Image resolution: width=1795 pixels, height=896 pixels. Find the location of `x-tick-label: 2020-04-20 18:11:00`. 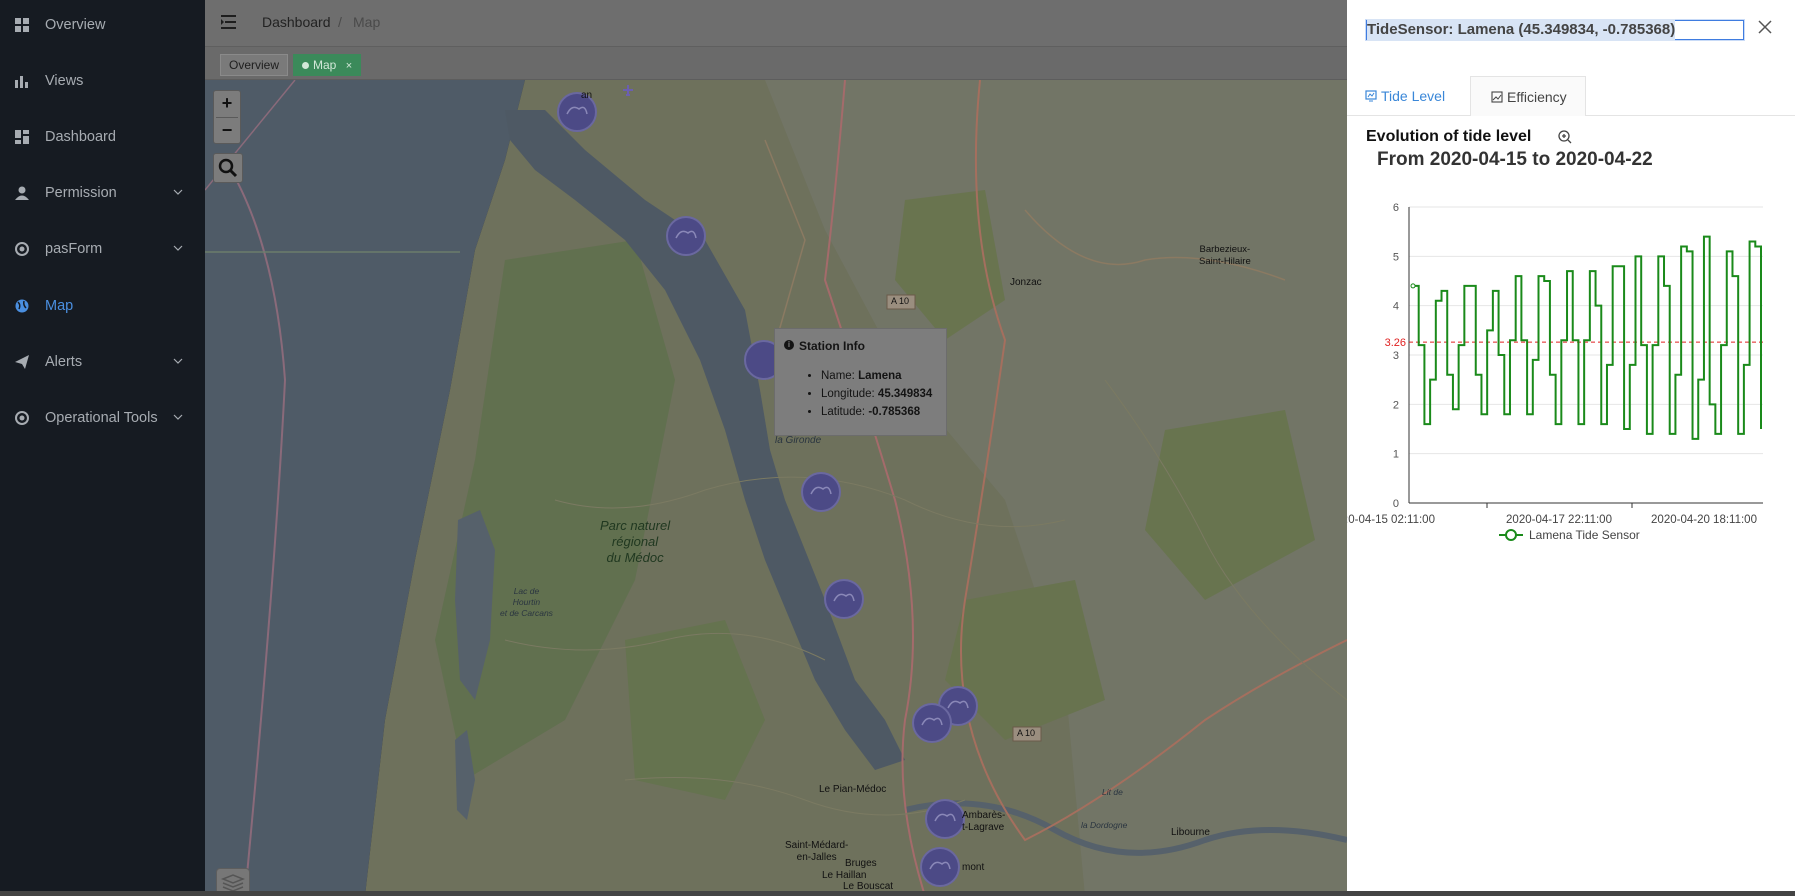

x-tick-label: 2020-04-20 18:11:00 is located at coordinates (1704, 520).